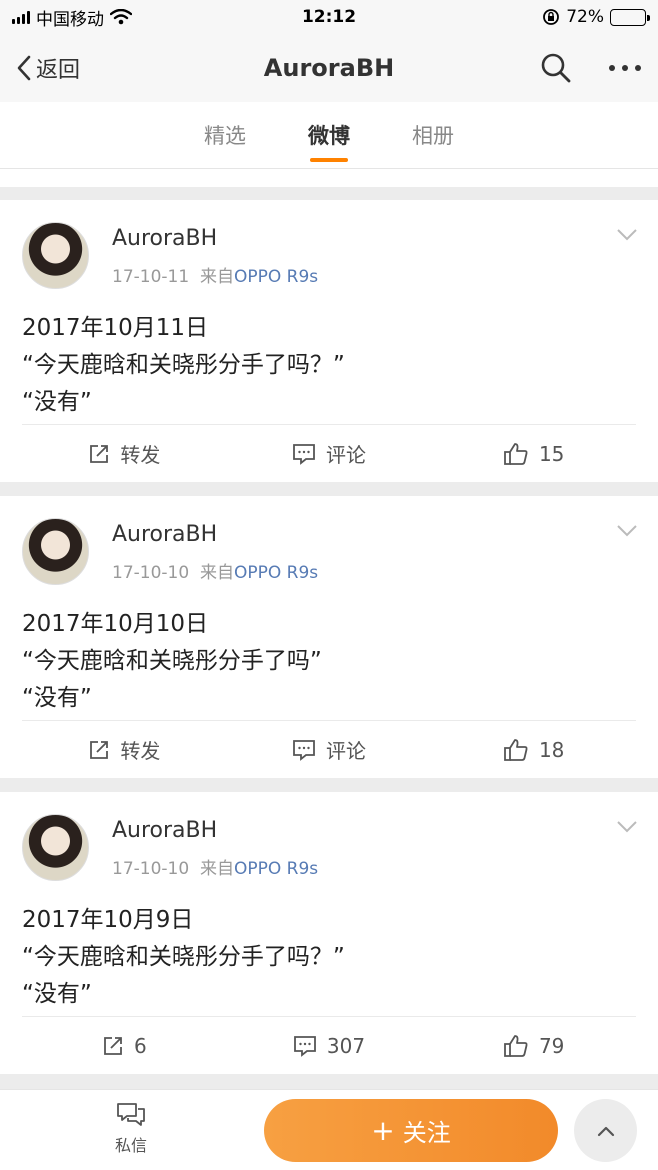  I want to click on tab-featured-label: 精选, so click(225, 136).